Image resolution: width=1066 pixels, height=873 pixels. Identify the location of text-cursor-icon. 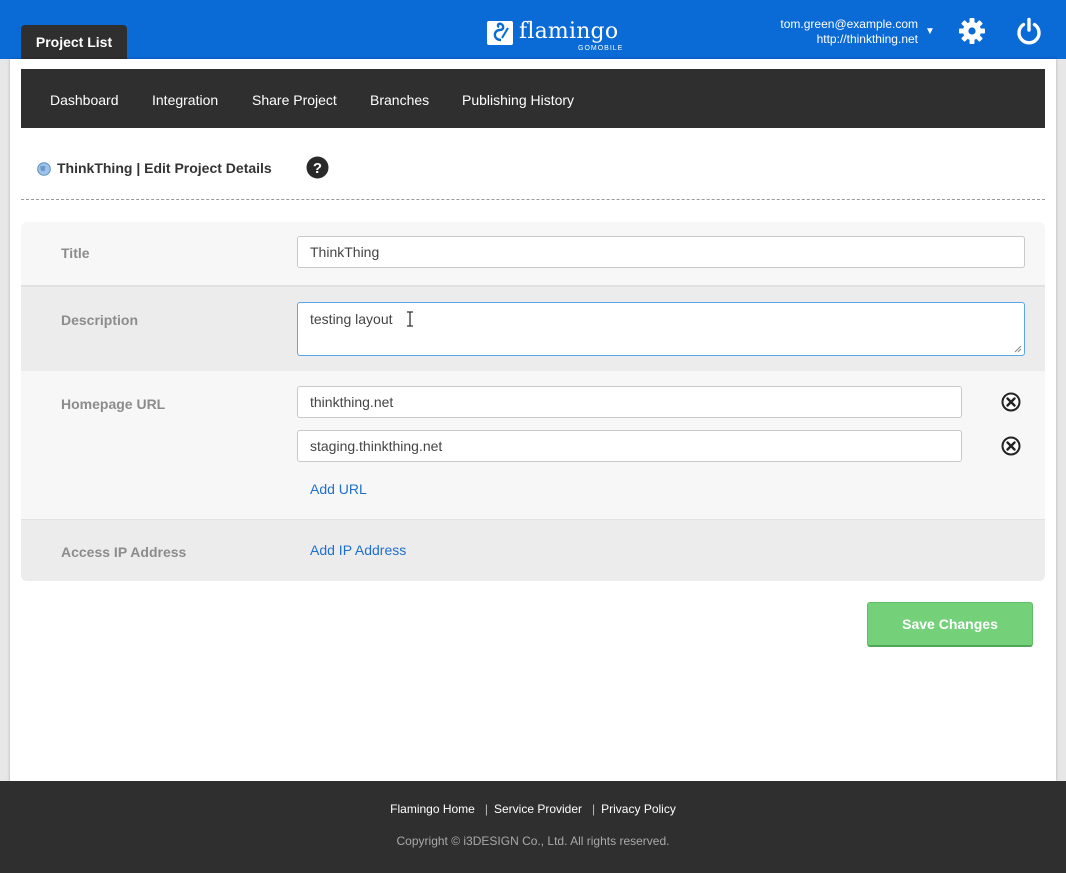
(410, 319).